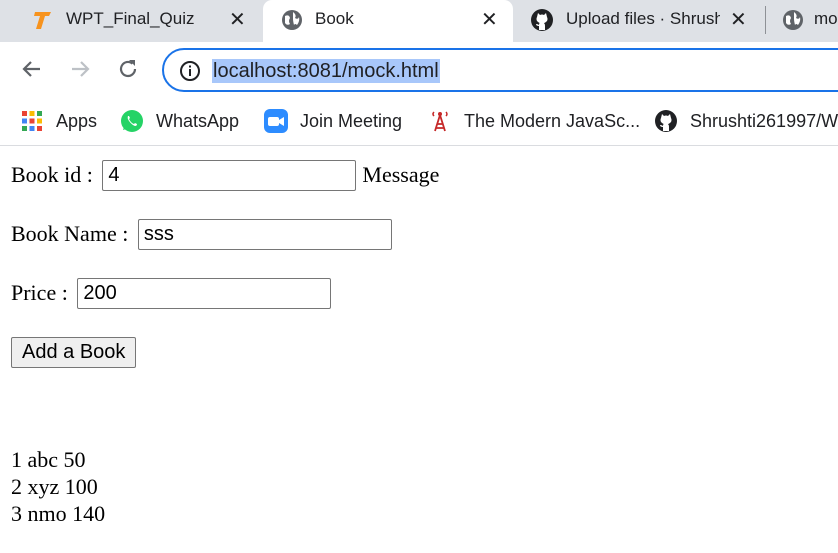  Describe the element at coordinates (77, 120) in the screenshot. I see `bookmark-label: Apps` at that location.